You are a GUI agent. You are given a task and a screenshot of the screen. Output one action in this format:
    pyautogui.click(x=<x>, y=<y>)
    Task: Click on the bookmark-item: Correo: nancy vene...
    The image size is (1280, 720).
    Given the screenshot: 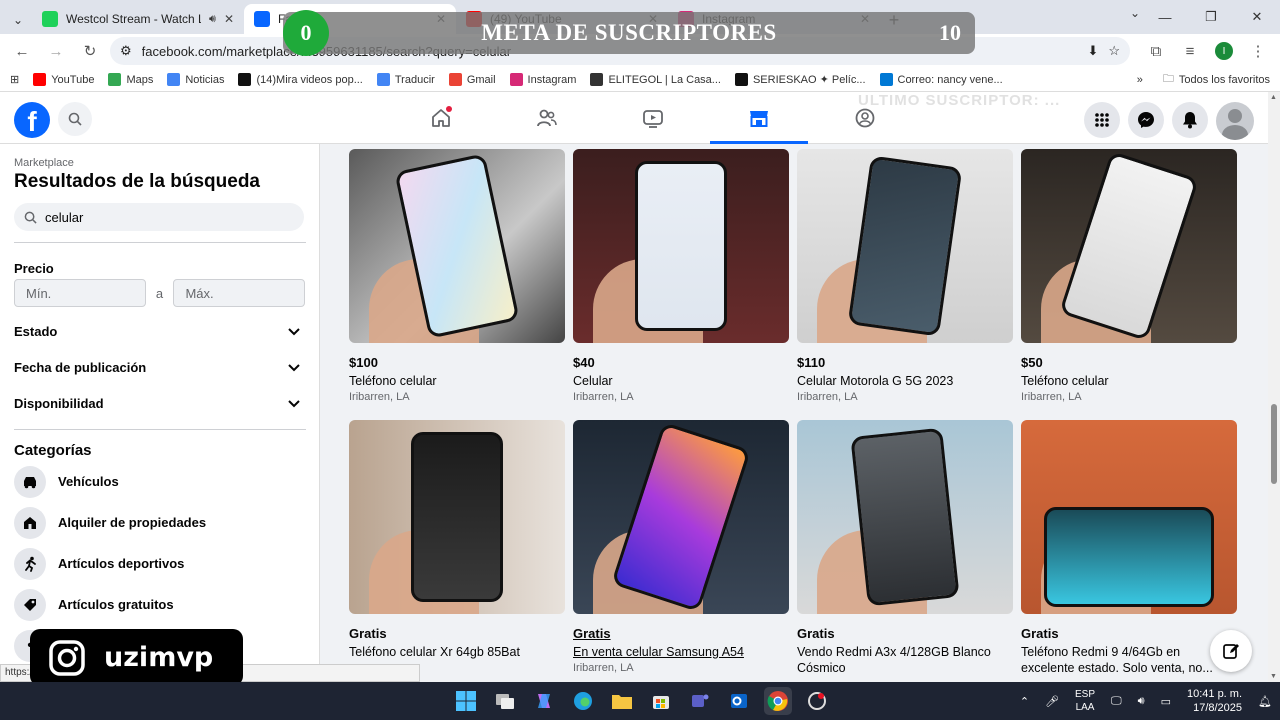 What is the action you would take?
    pyautogui.click(x=941, y=79)
    